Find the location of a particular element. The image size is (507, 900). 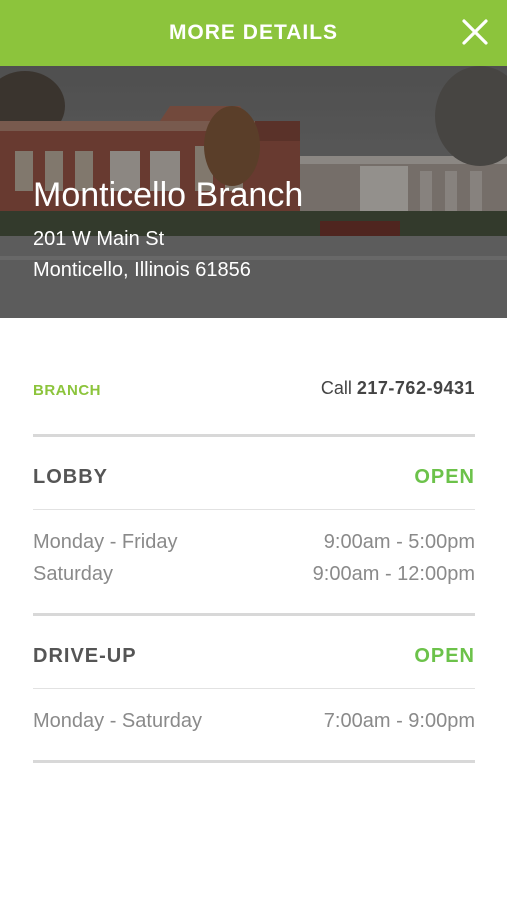

close-icon is located at coordinates (475, 32).